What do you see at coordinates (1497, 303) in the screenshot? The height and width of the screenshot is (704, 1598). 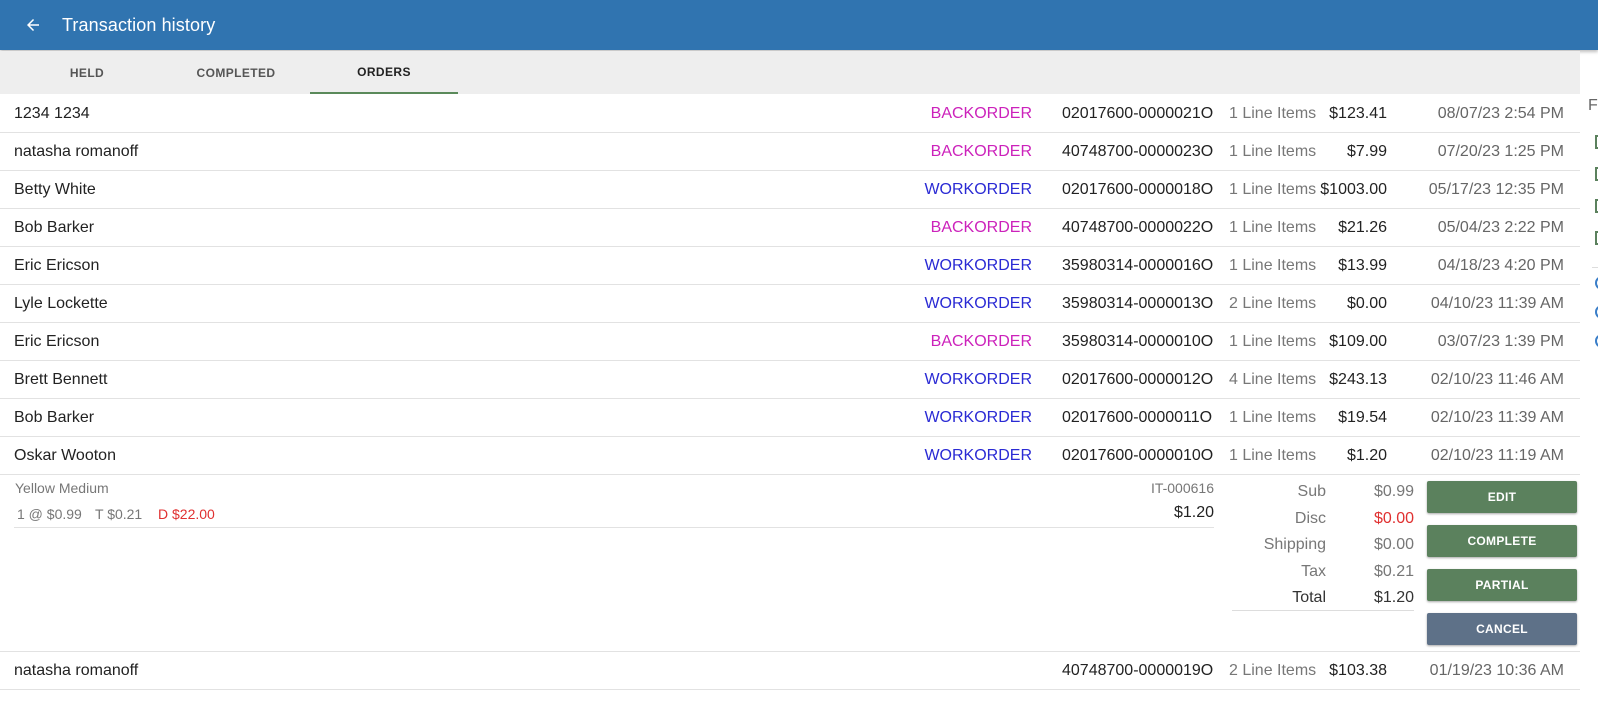 I see `order-date: 04/10/23 11:39 AM` at bounding box center [1497, 303].